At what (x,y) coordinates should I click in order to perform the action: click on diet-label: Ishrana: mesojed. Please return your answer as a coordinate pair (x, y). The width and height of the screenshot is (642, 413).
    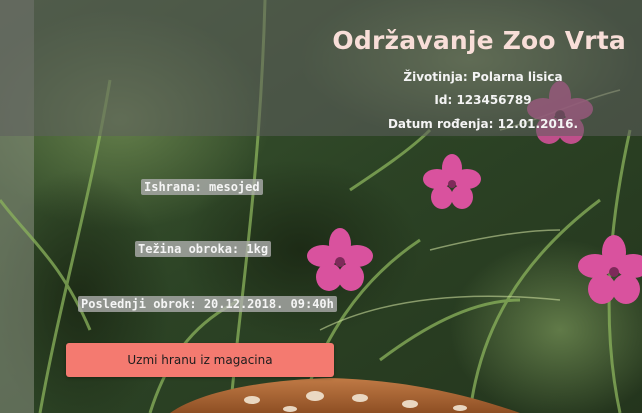
    Looking at the image, I should click on (202, 187).